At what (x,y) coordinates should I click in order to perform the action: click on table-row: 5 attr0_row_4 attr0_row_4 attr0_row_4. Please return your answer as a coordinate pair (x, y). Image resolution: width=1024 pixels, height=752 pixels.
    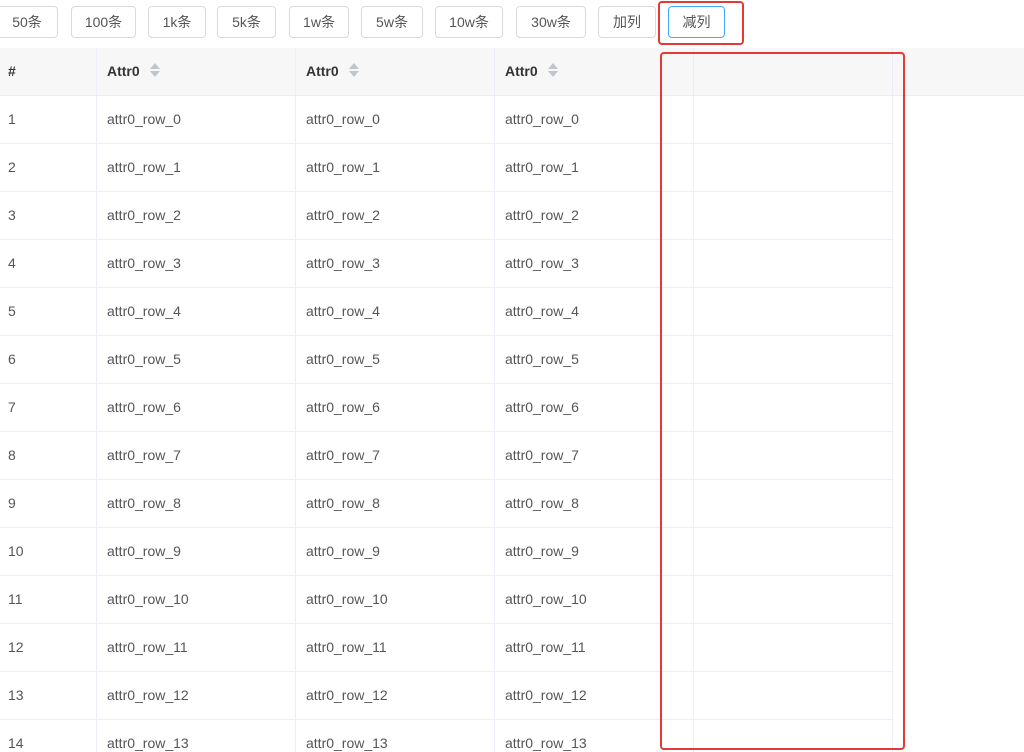
    Looking at the image, I should click on (446, 312).